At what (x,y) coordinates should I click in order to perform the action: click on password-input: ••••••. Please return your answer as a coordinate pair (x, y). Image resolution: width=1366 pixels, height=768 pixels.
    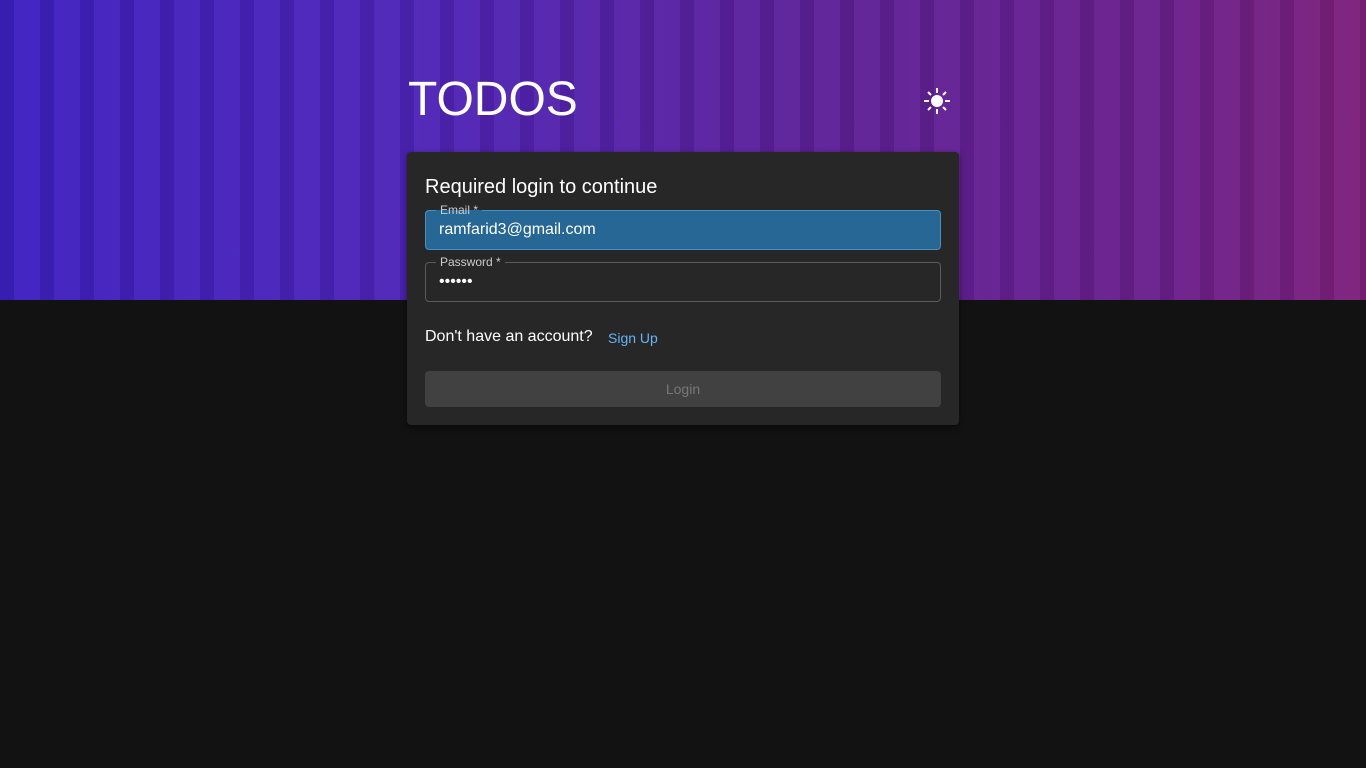
    Looking at the image, I should click on (679, 282).